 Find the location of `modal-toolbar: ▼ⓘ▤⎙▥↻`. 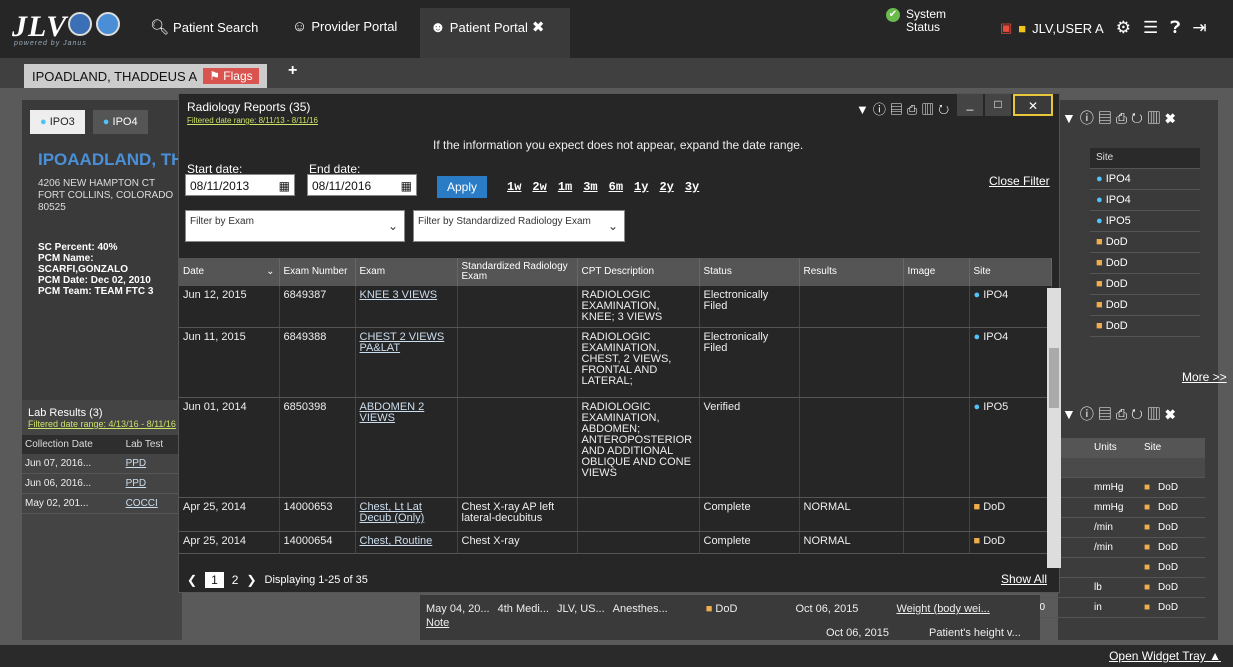

modal-toolbar: ▼ⓘ▤⎙▥↻ is located at coordinates (904, 108).